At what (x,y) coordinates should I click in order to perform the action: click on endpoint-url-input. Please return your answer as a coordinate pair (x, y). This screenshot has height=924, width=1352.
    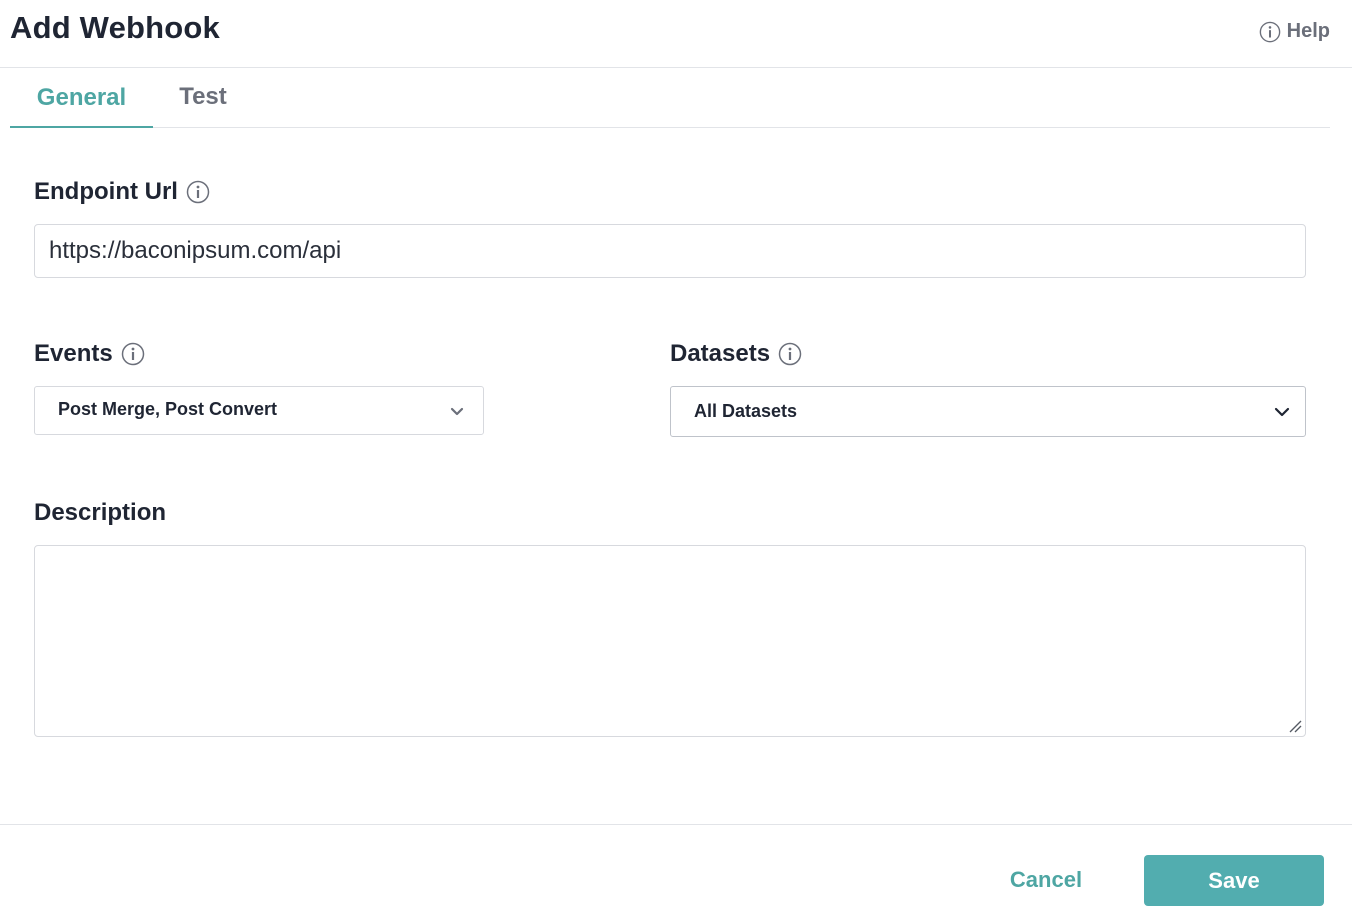
    Looking at the image, I should click on (670, 251).